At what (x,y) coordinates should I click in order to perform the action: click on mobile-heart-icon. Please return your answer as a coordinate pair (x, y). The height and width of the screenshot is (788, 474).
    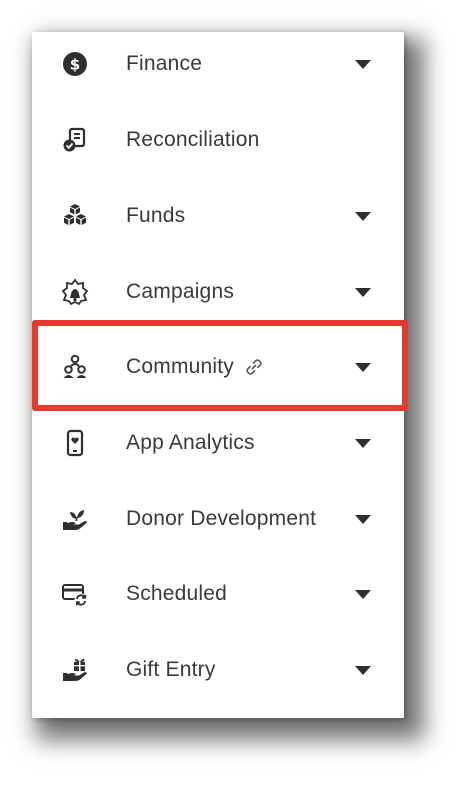
    Looking at the image, I should click on (75, 443).